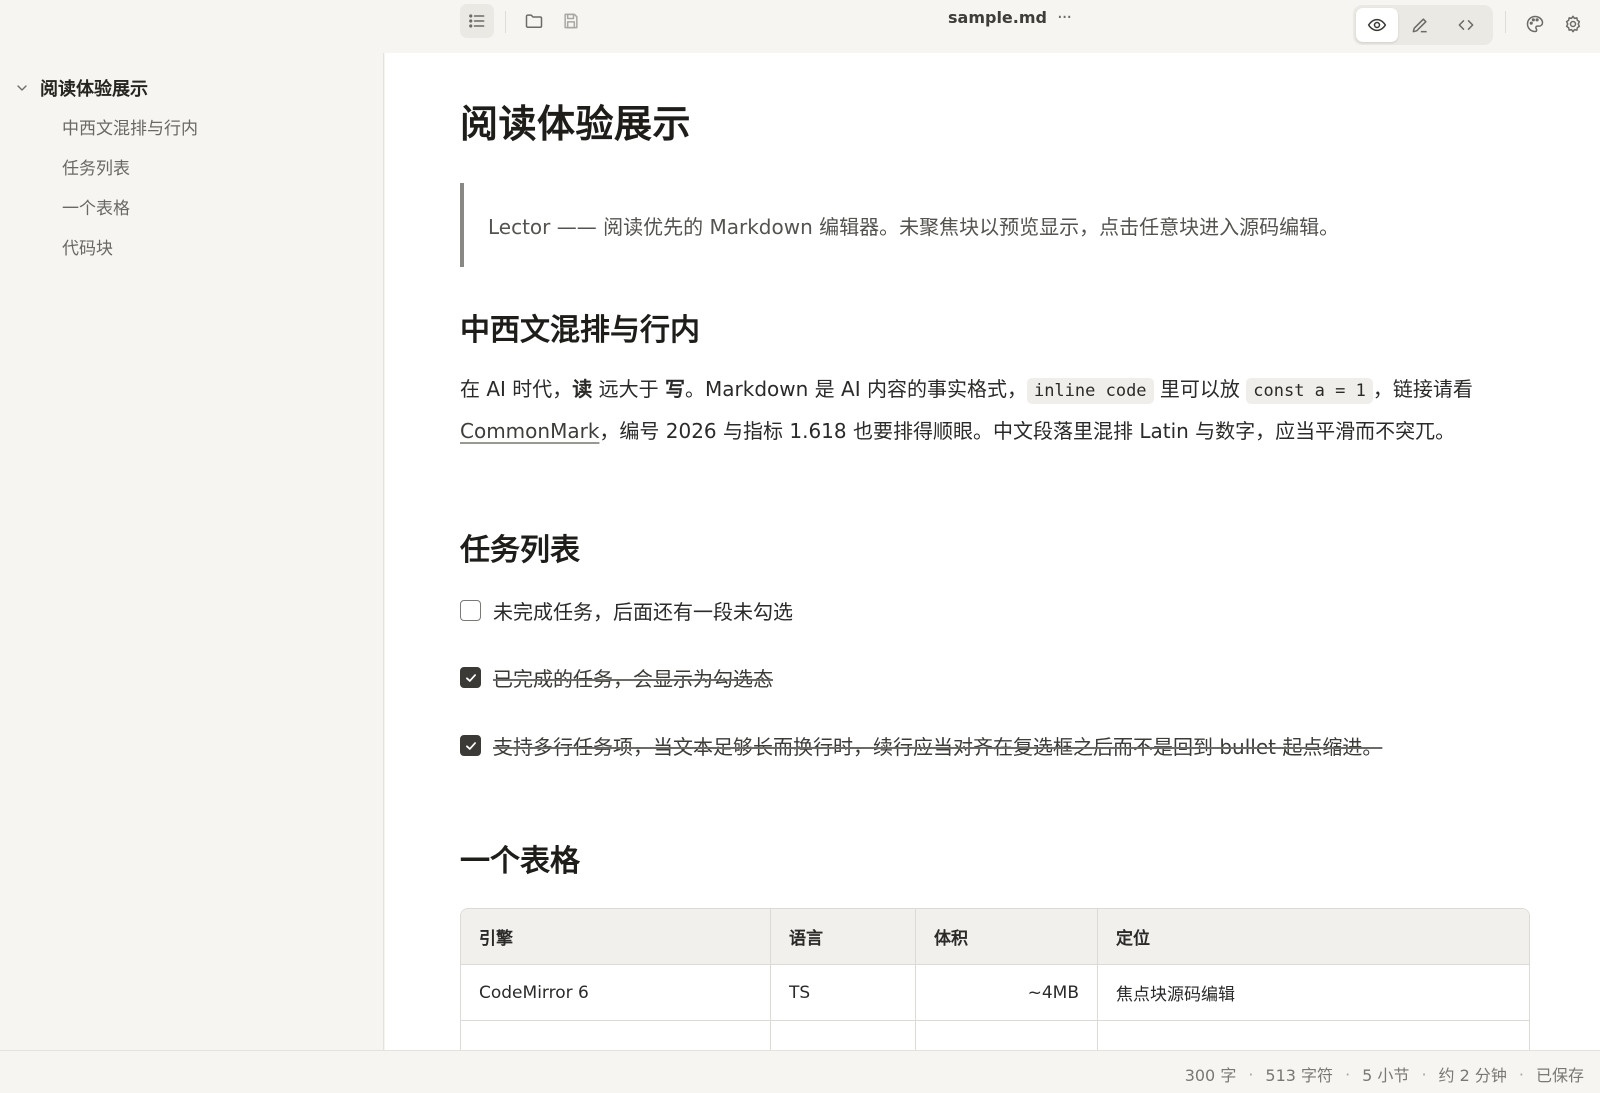 The image size is (1600, 1093). I want to click on open-folder-button, so click(534, 21).